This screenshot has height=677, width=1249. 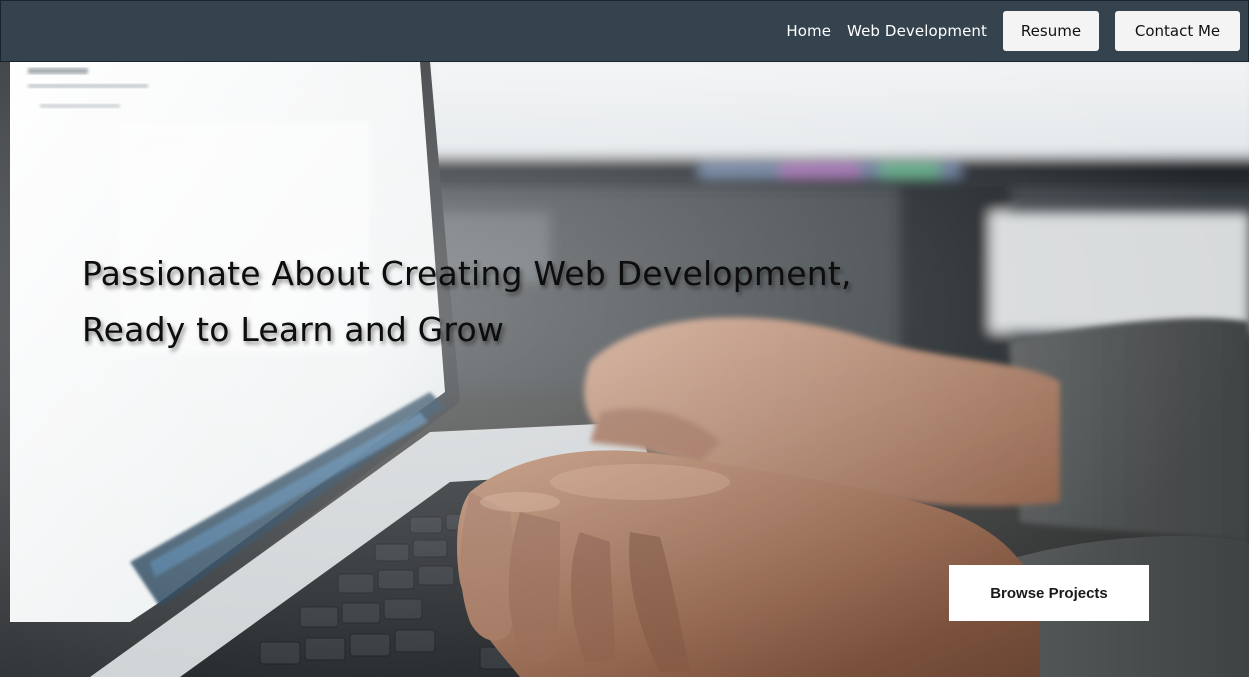 I want to click on contact-me-button: Contact Me, so click(x=1177, y=31).